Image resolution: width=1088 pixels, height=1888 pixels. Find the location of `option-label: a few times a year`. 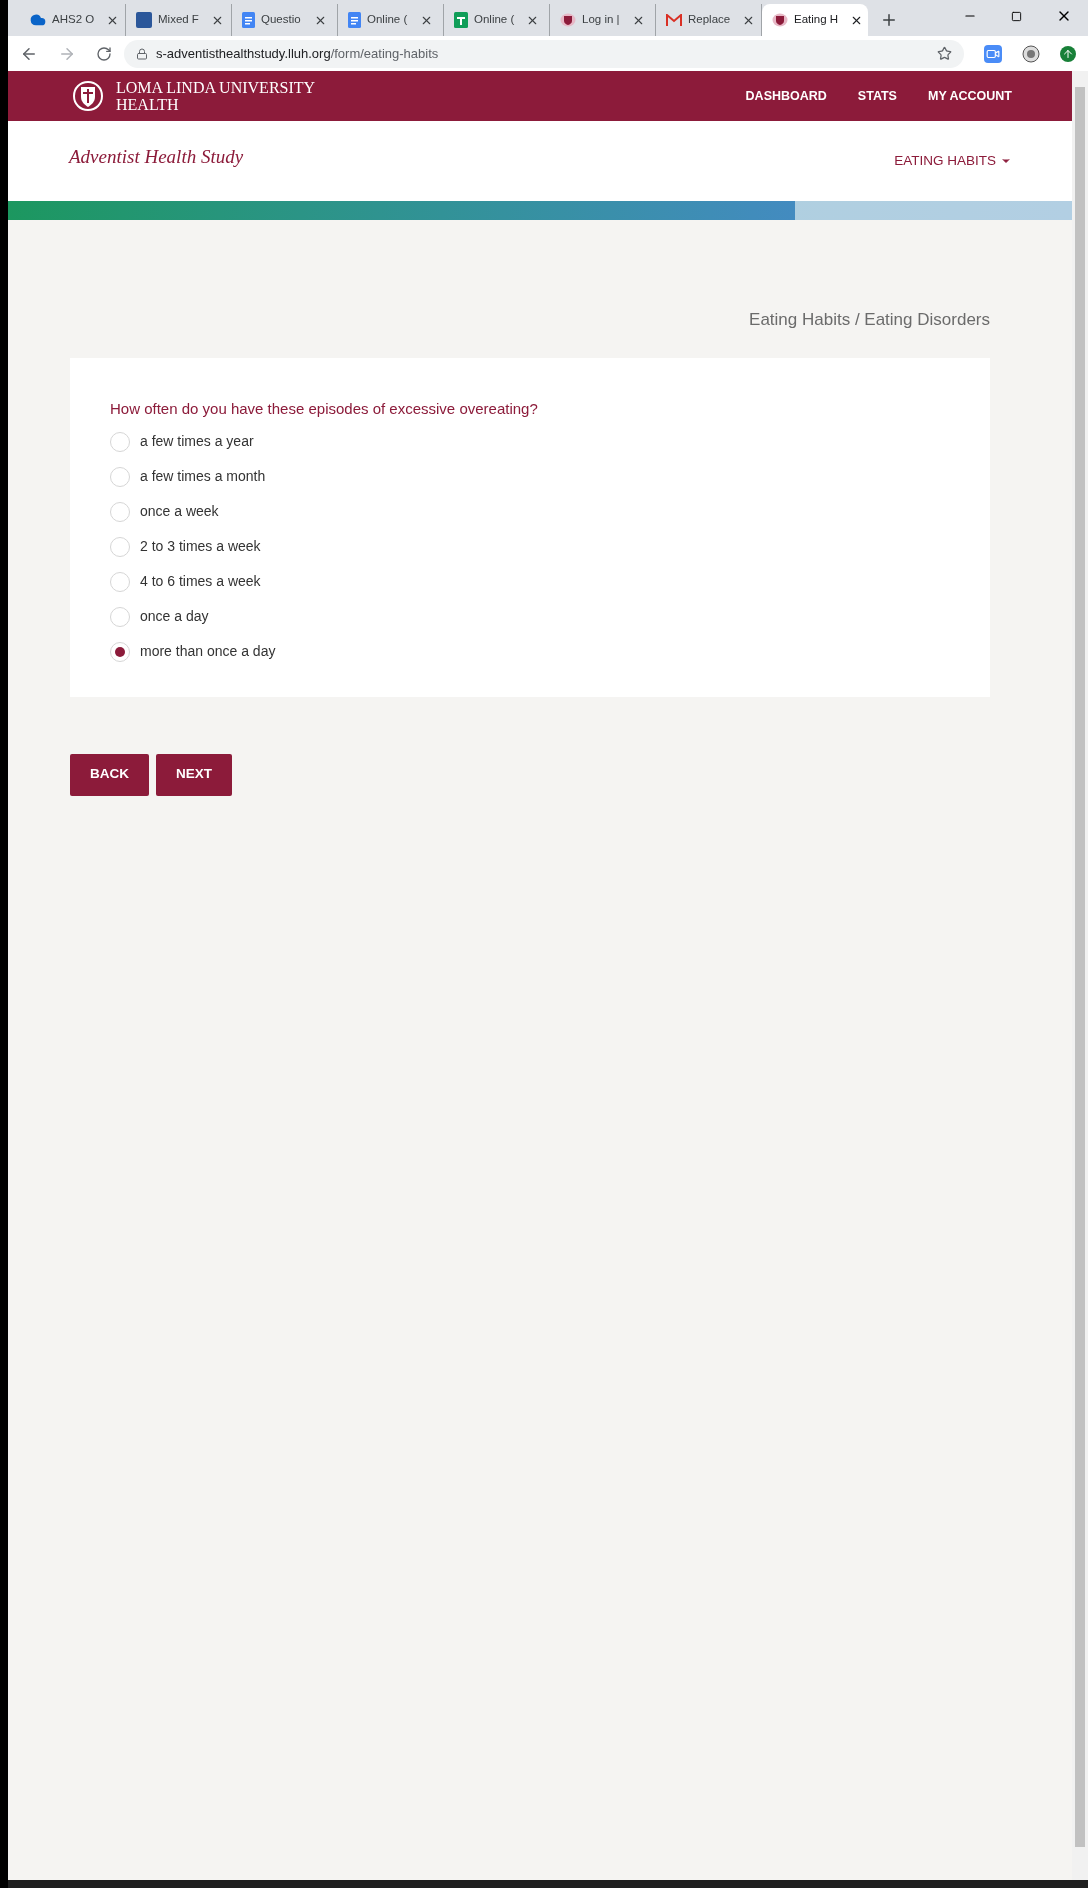

option-label: a few times a year is located at coordinates (197, 441).